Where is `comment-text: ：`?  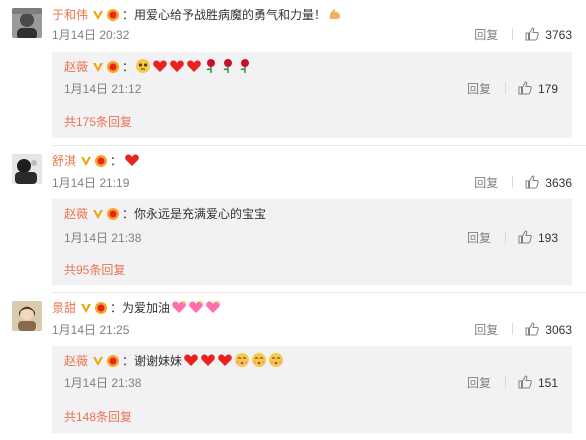 comment-text: ： is located at coordinates (116, 161).